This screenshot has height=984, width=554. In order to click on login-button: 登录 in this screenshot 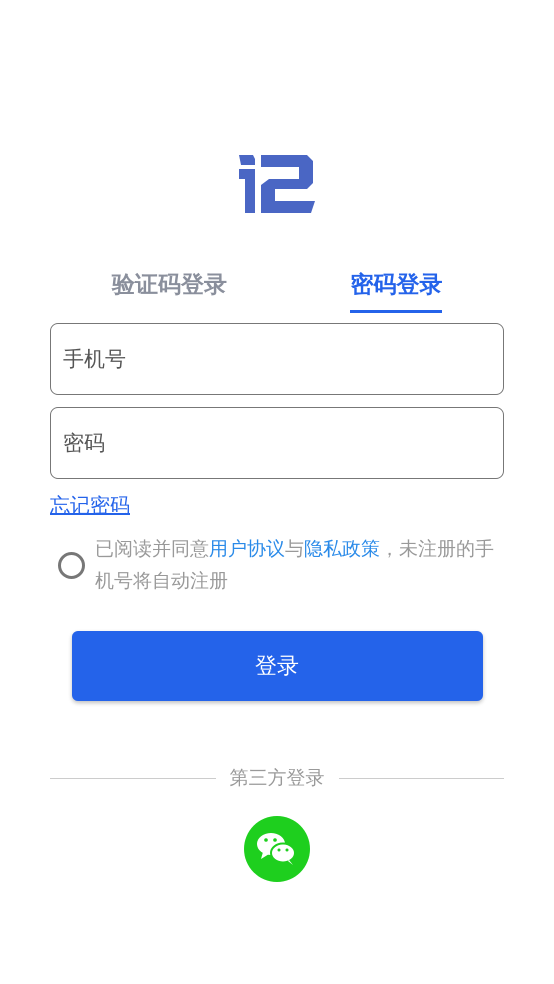, I will do `click(277, 666)`.